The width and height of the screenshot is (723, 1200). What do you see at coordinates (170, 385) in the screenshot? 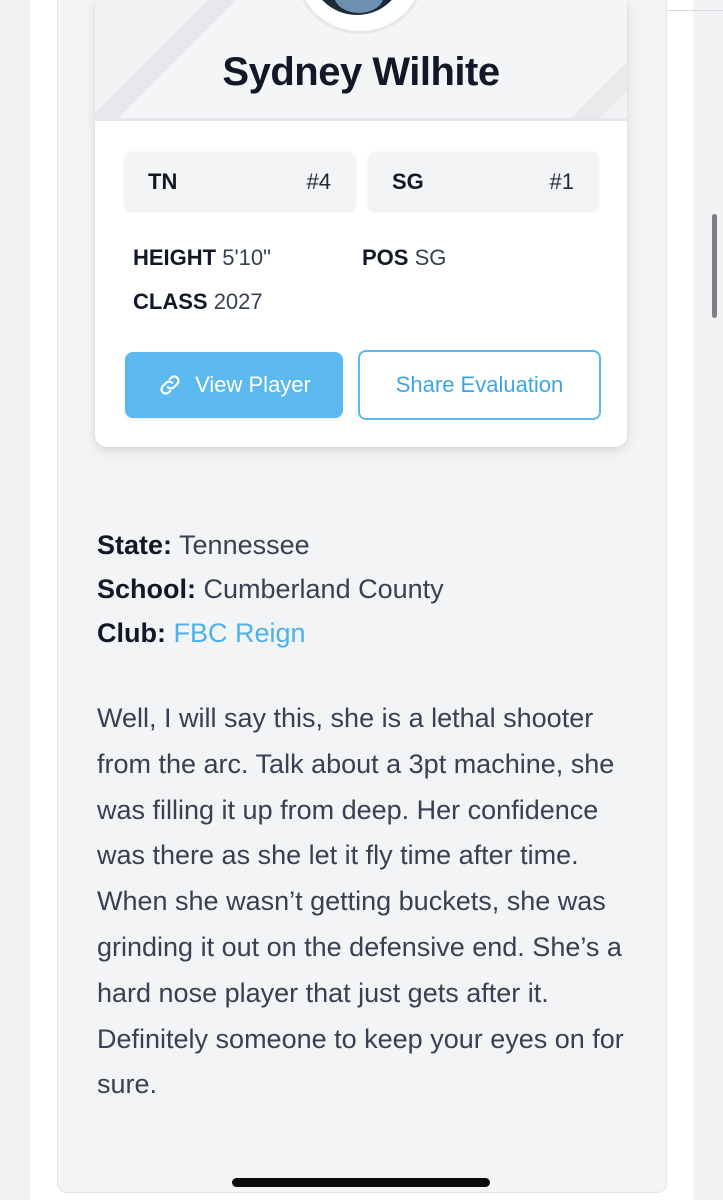
I see `link-icon` at bounding box center [170, 385].